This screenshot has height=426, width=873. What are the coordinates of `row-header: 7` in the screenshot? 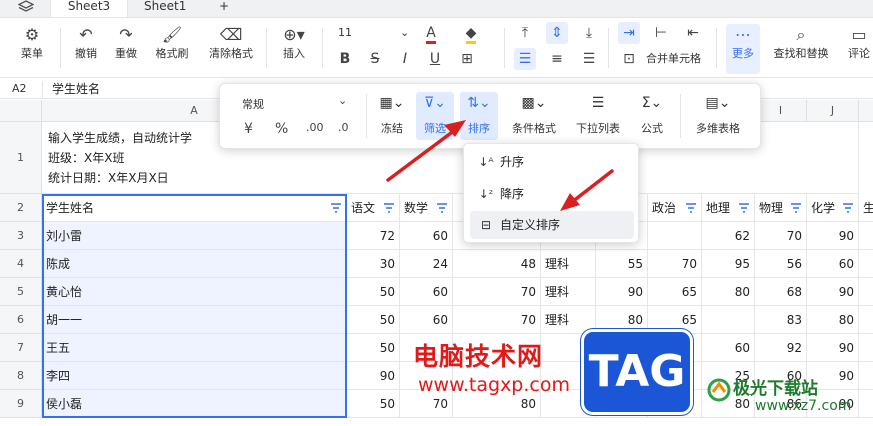 It's located at (21, 348).